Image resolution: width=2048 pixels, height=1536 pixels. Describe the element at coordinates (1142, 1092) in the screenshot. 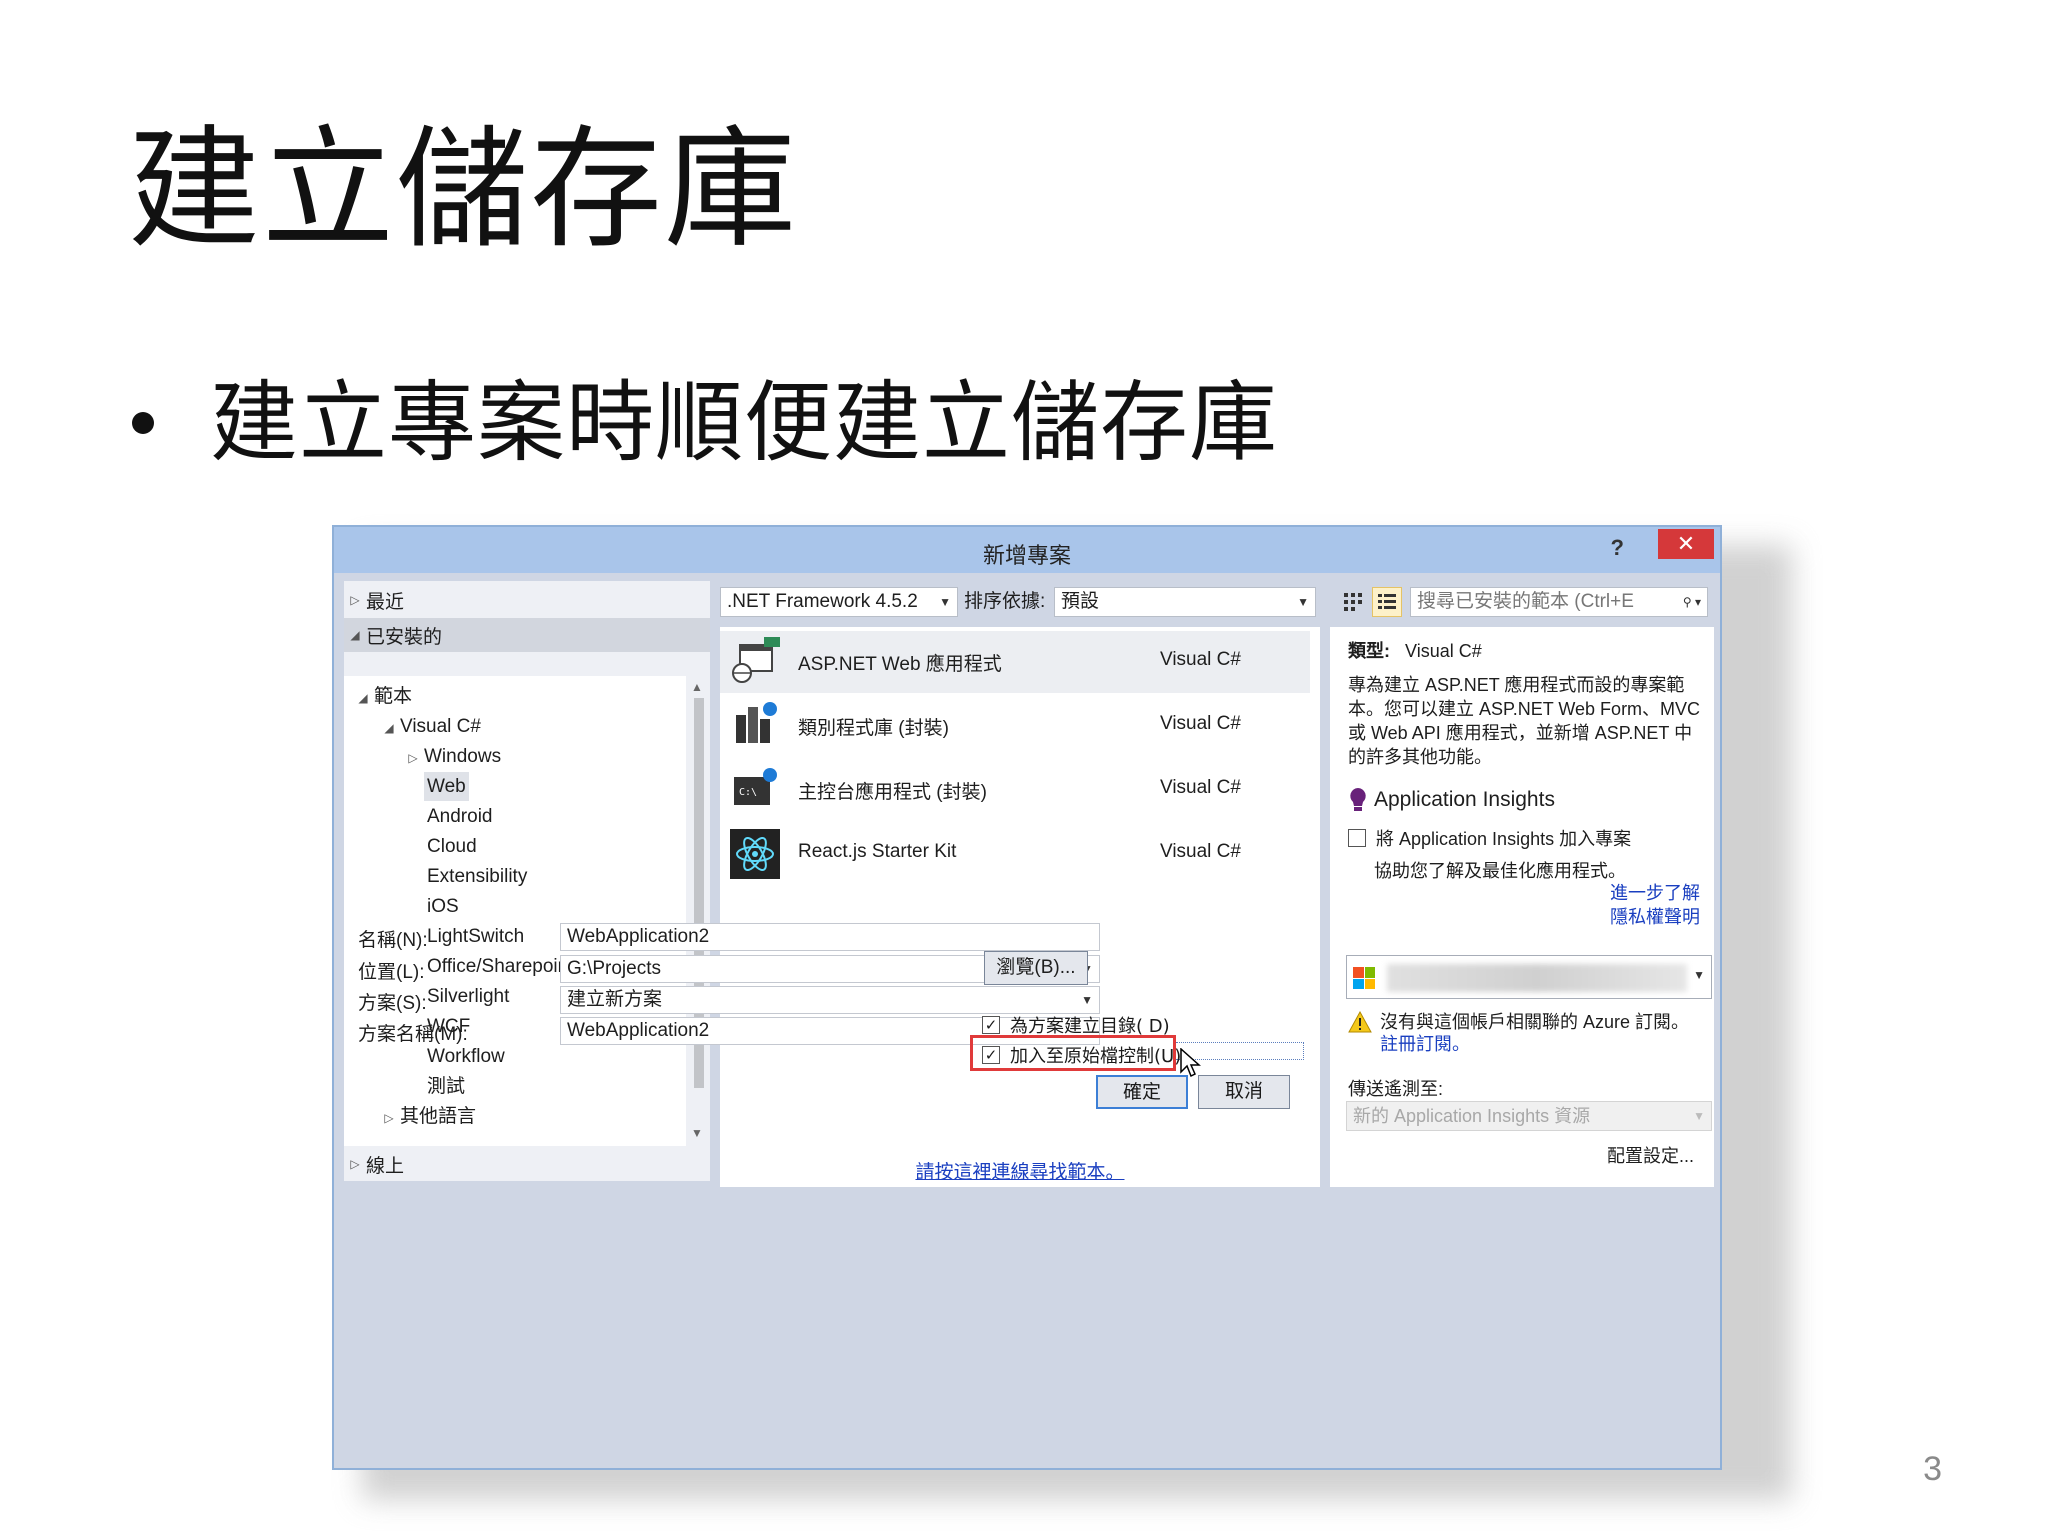

I see `ok-button: 確定` at that location.